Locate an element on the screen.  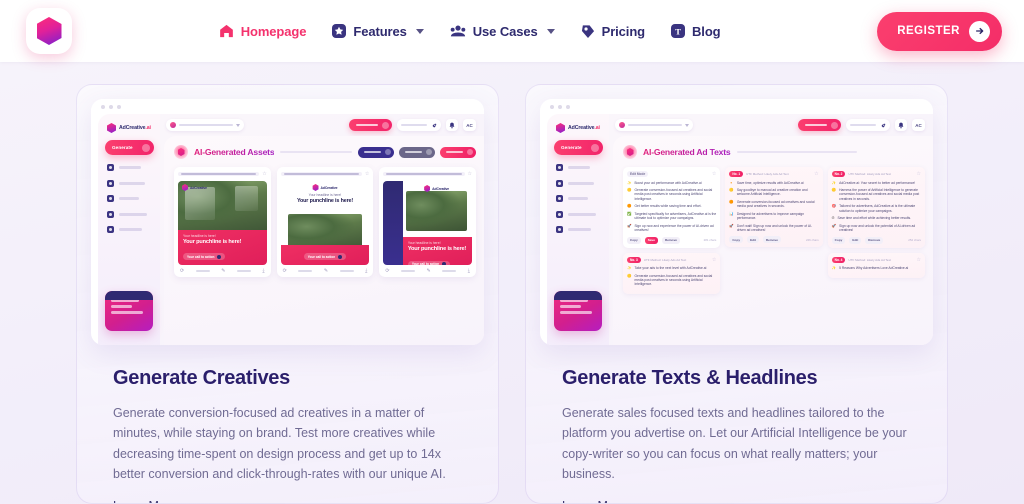
nav-item-blog: T Blog is located at coordinates (696, 31).